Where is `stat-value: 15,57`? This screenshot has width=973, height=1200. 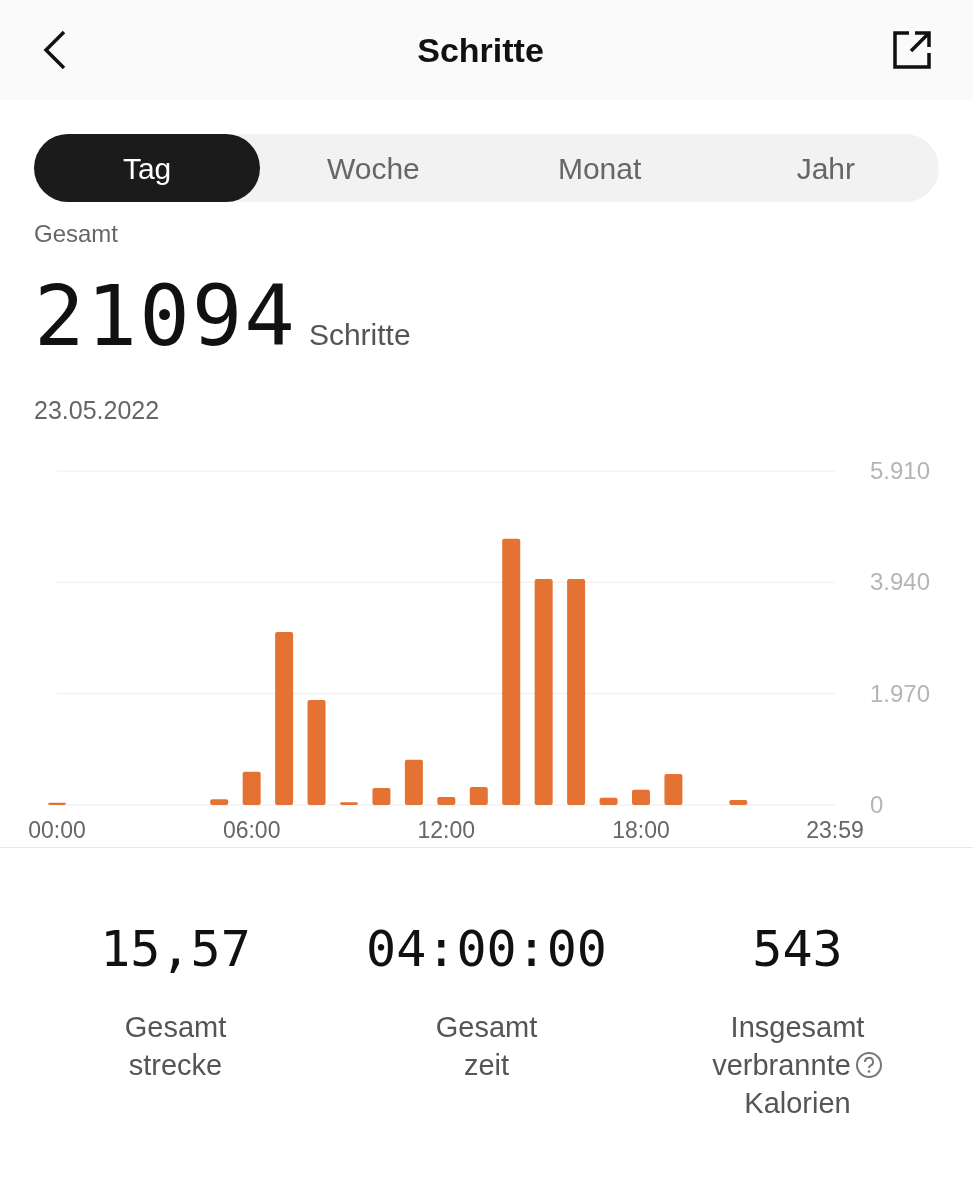
stat-value: 15,57 is located at coordinates (175, 949).